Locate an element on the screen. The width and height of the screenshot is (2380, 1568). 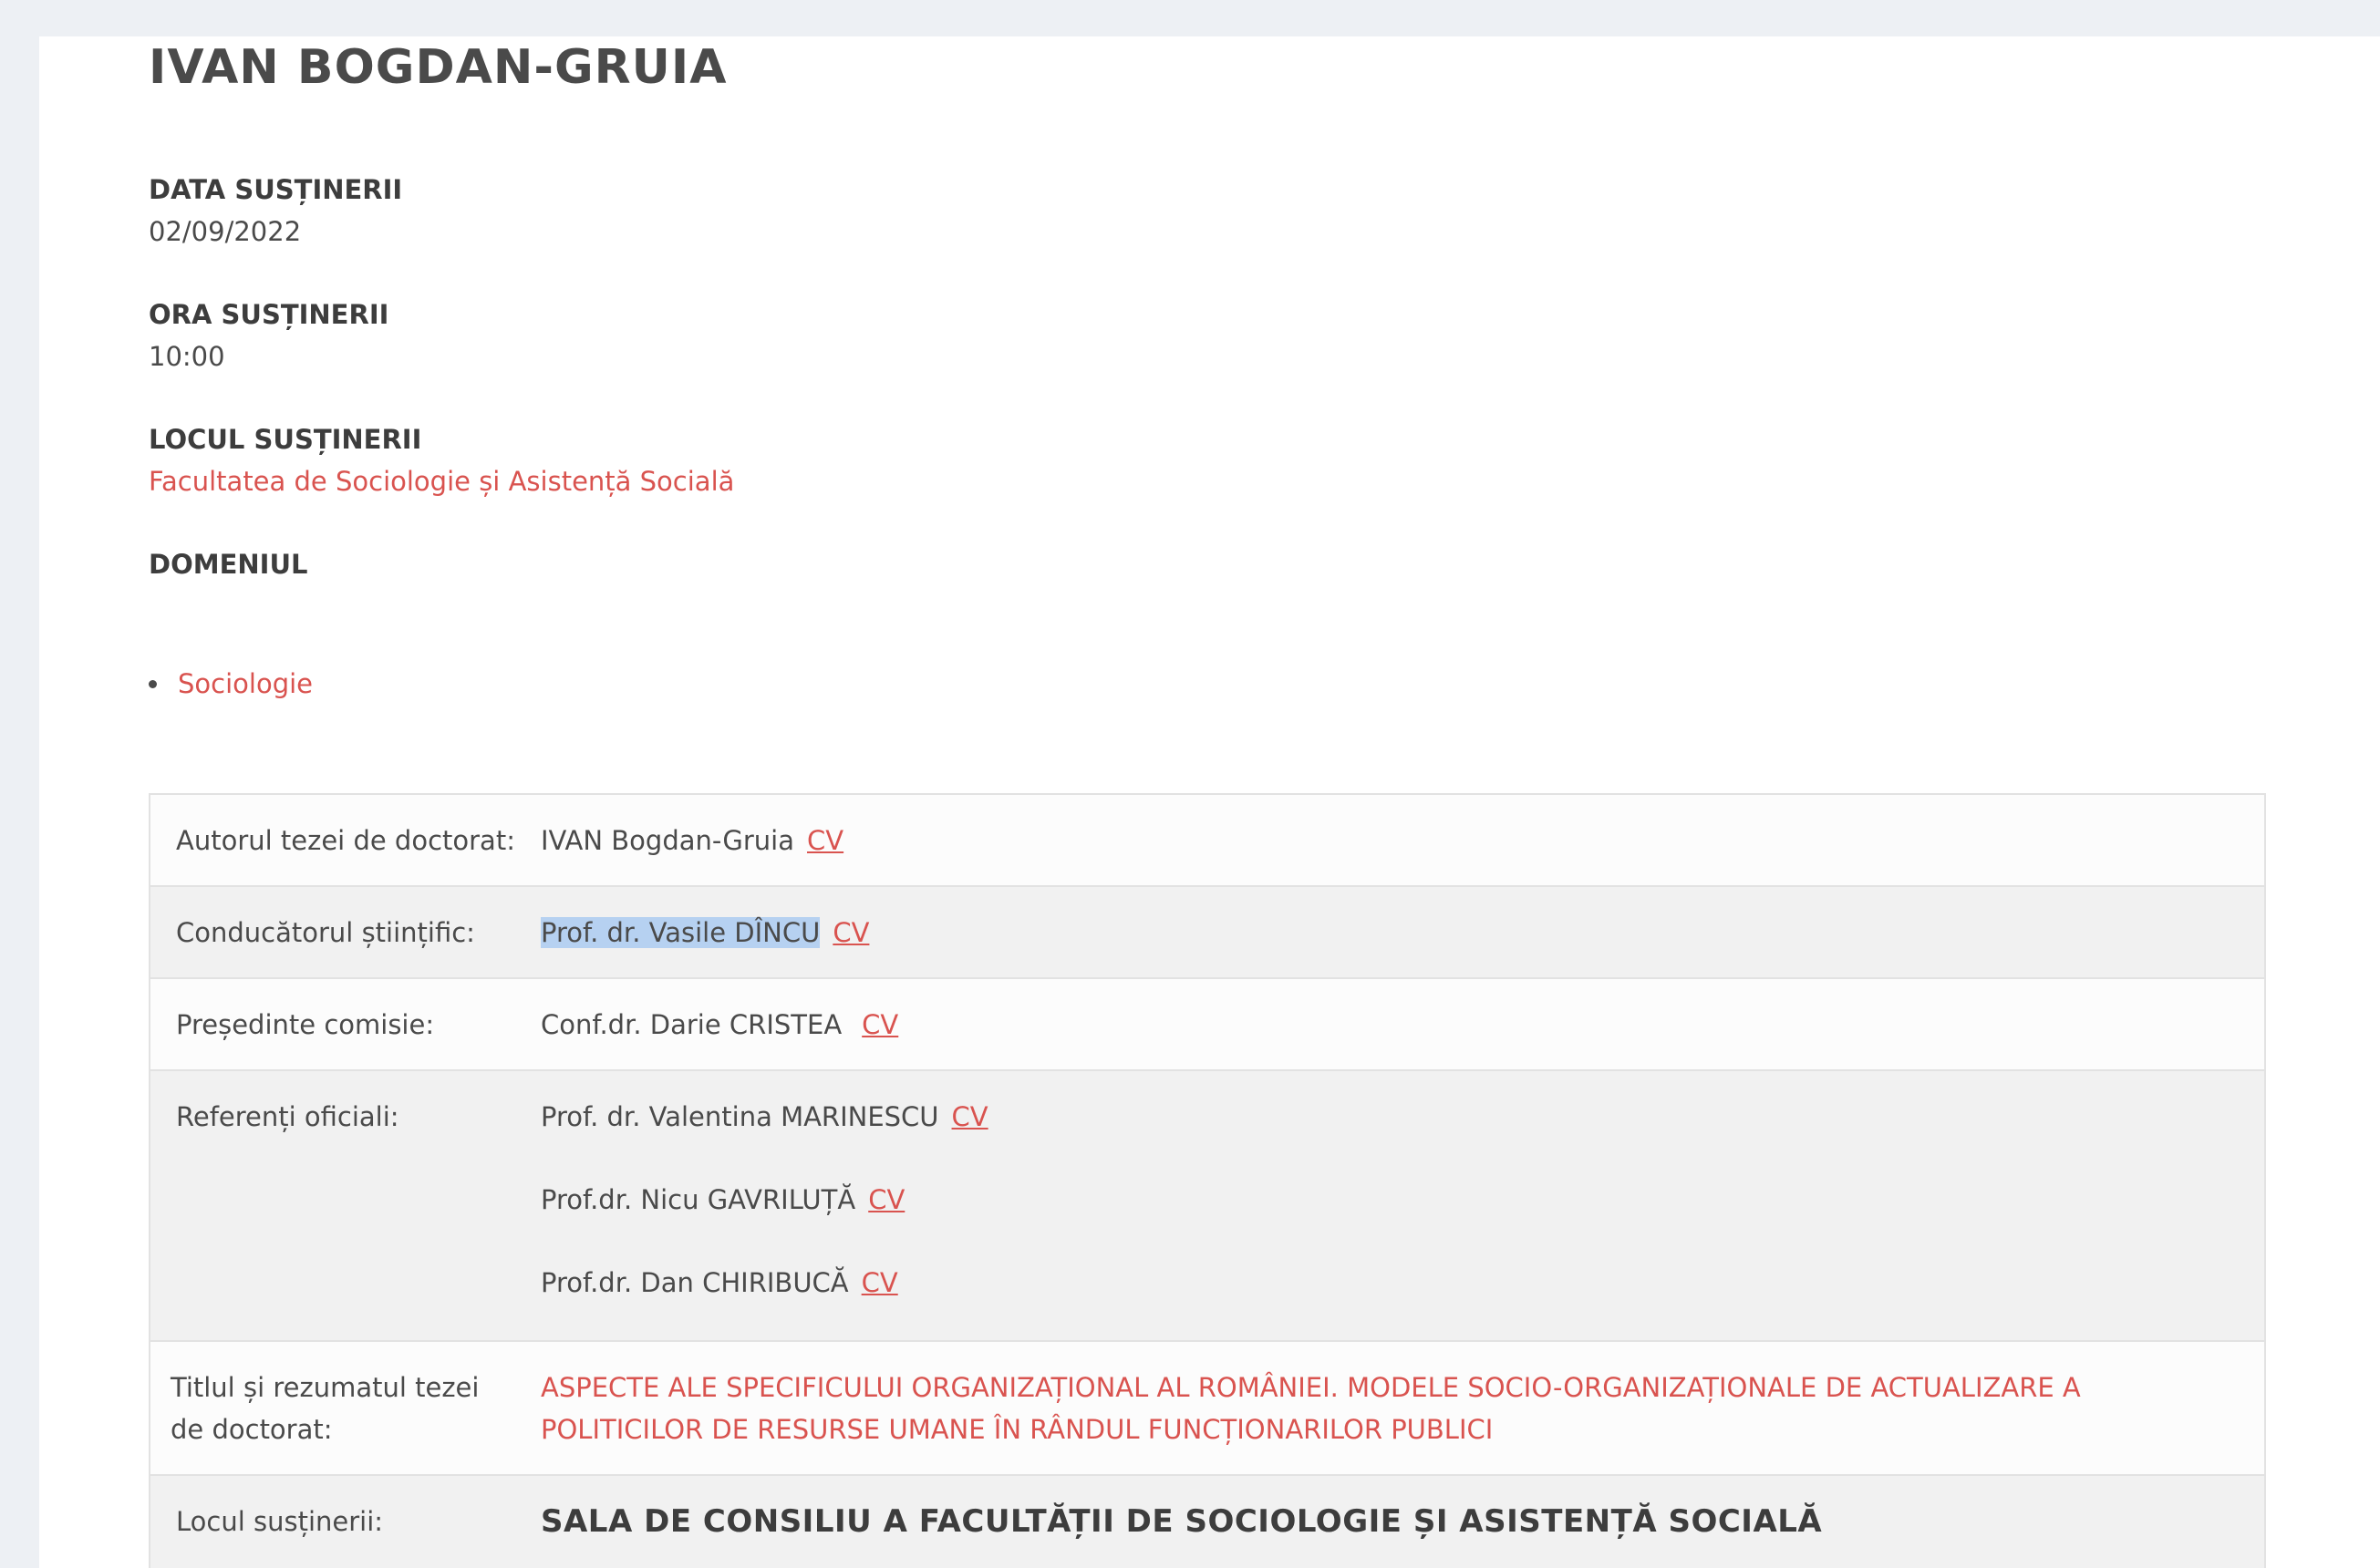
president-value-cell: Conf.dr. Darie CRISTEA CV is located at coordinates (1391, 1024).